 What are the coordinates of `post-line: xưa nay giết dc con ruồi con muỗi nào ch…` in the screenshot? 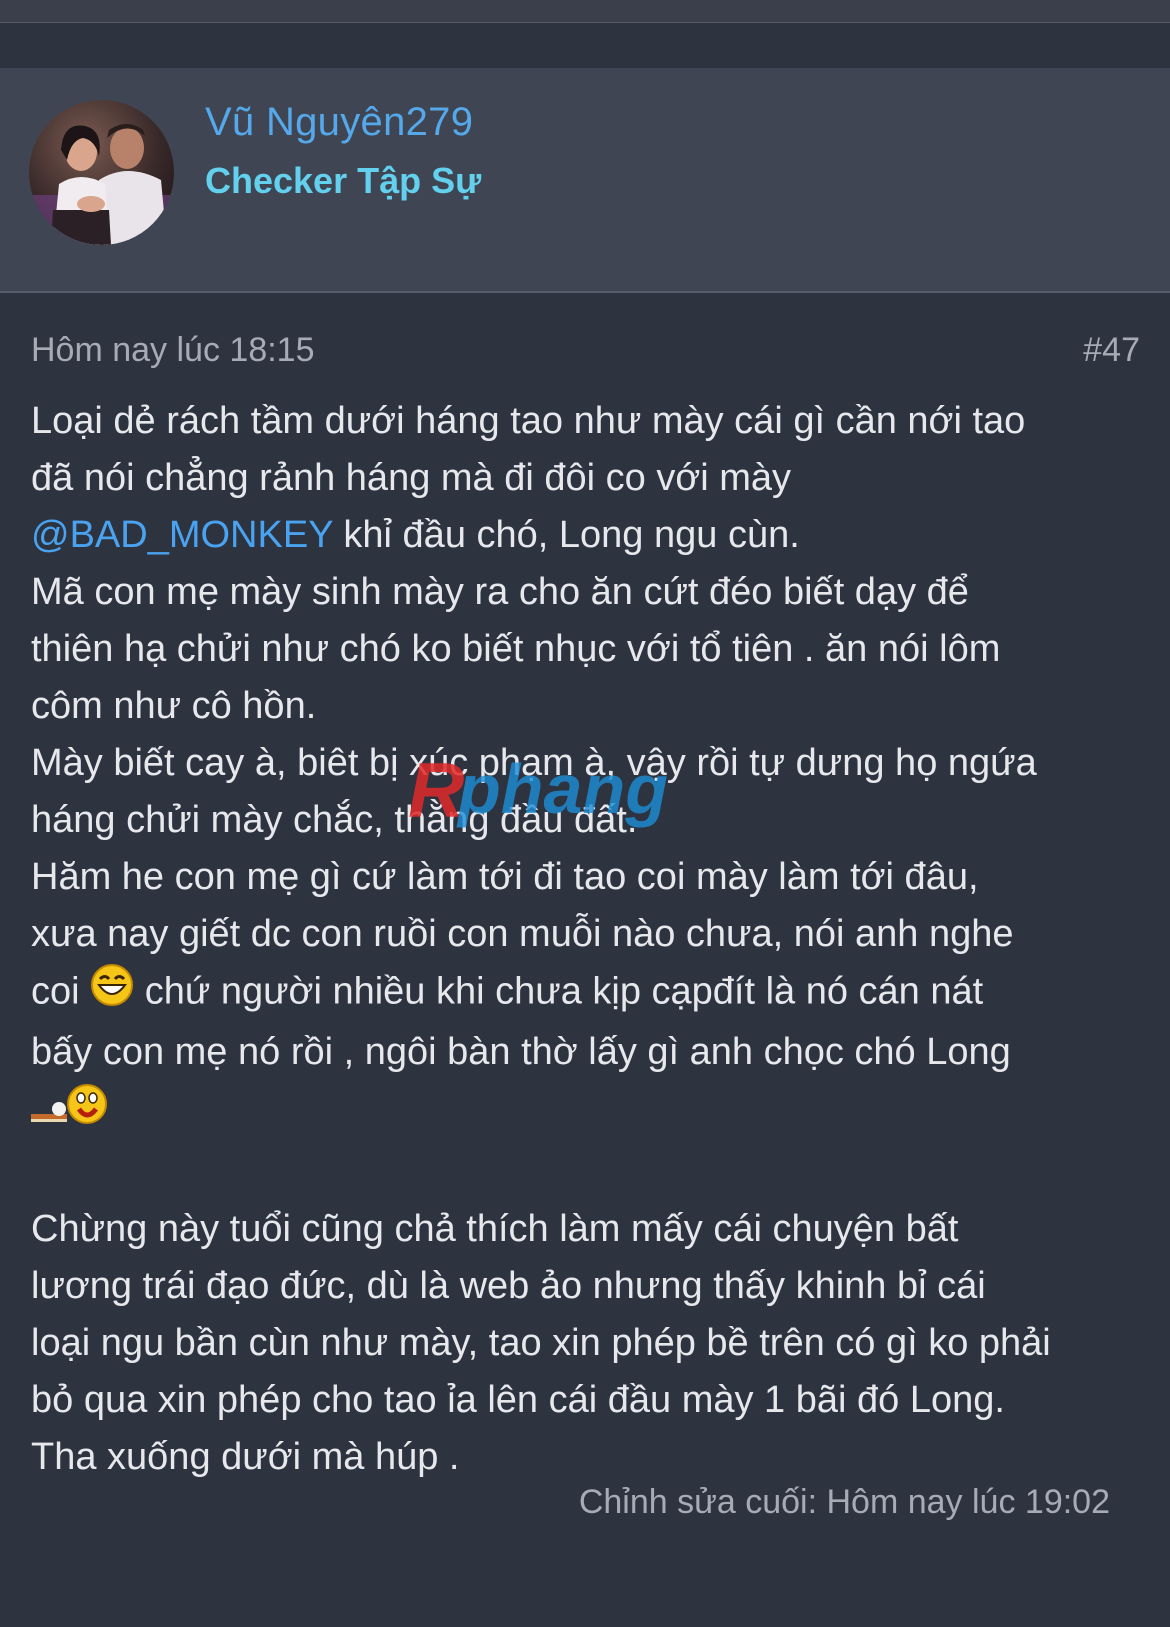 It's located at (522, 934).